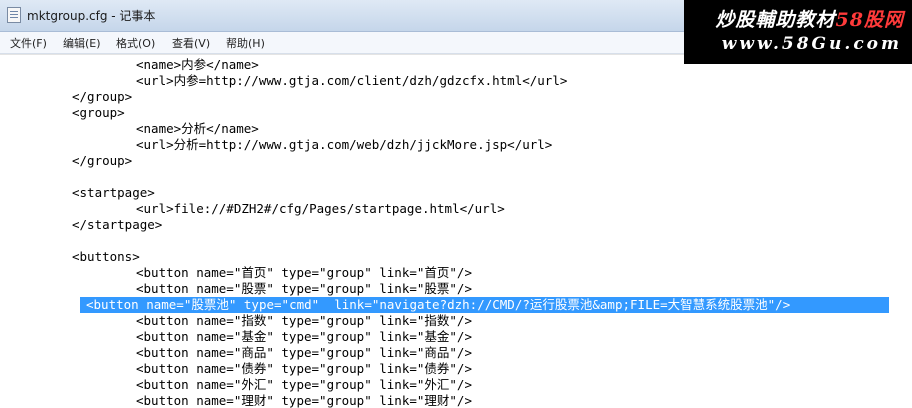  I want to click on text-line: <startpage>, so click(113, 192).